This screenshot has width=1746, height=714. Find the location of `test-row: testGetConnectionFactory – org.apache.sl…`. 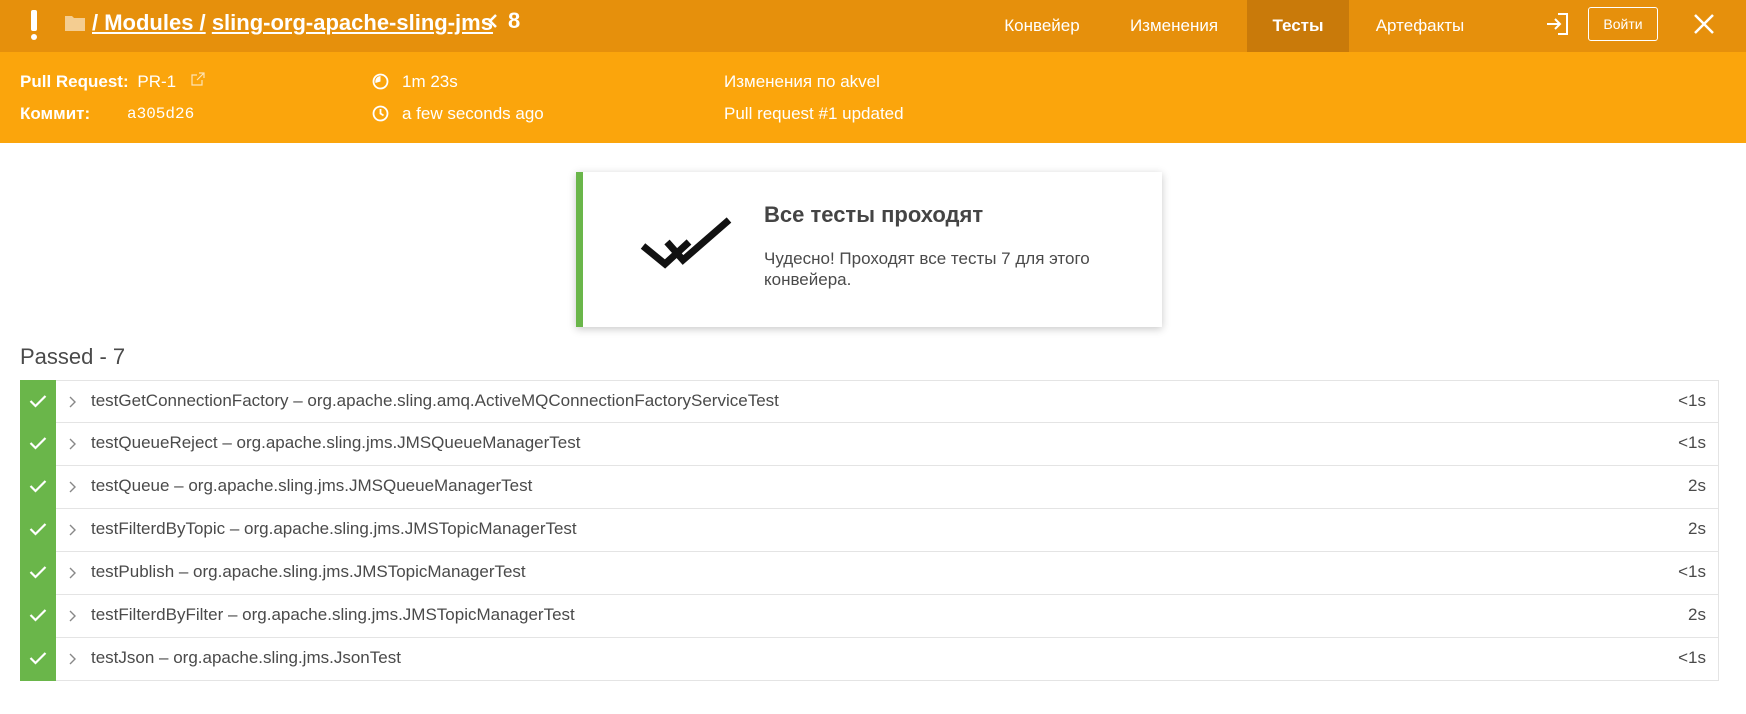

test-row: testGetConnectionFactory – org.apache.sl… is located at coordinates (869, 402).